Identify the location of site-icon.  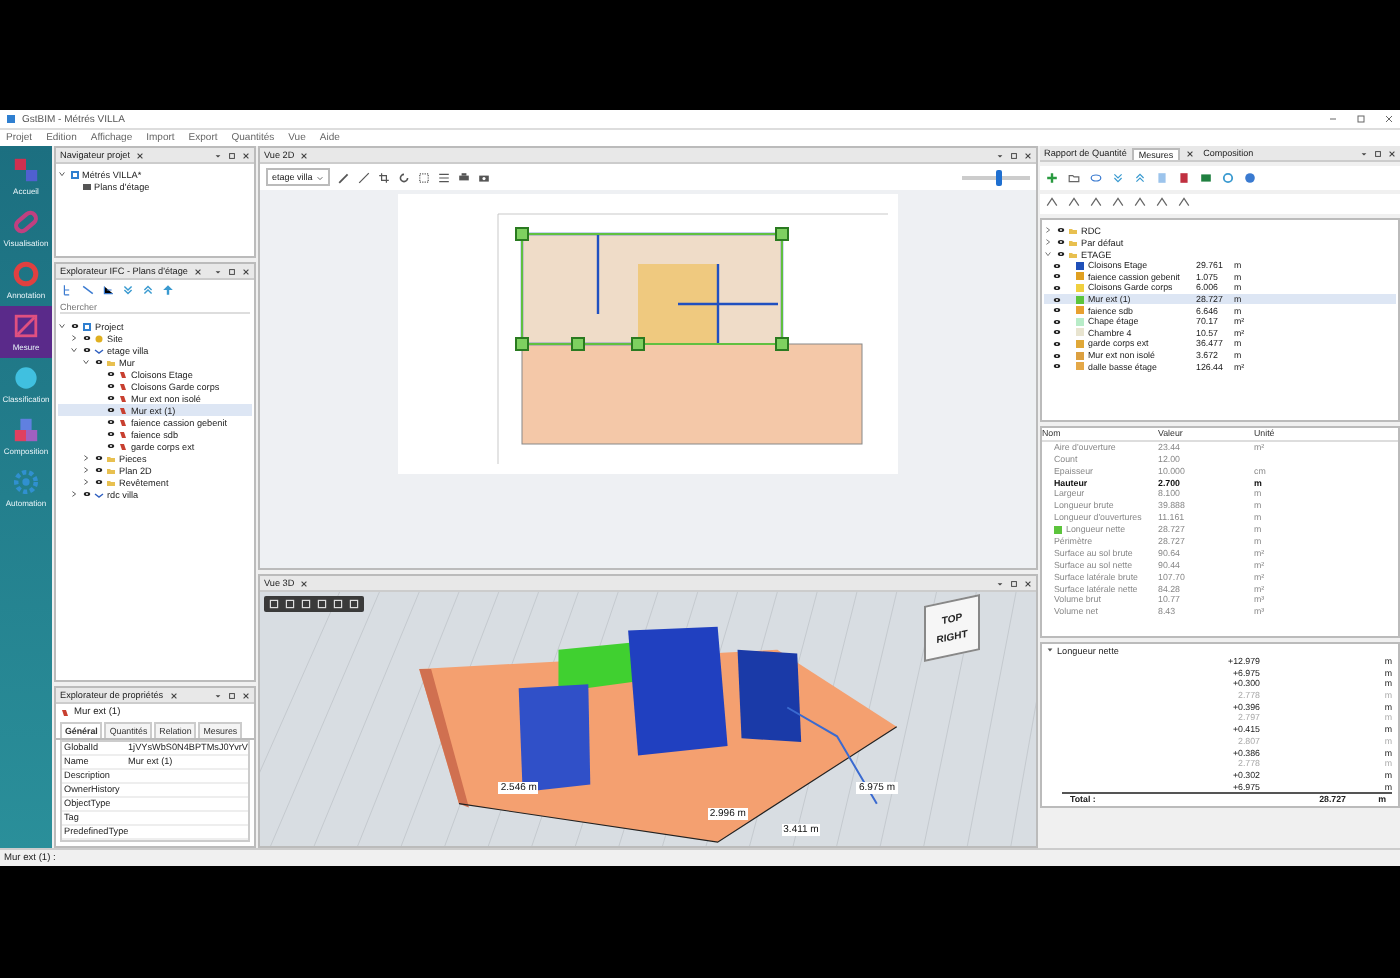
(99, 338).